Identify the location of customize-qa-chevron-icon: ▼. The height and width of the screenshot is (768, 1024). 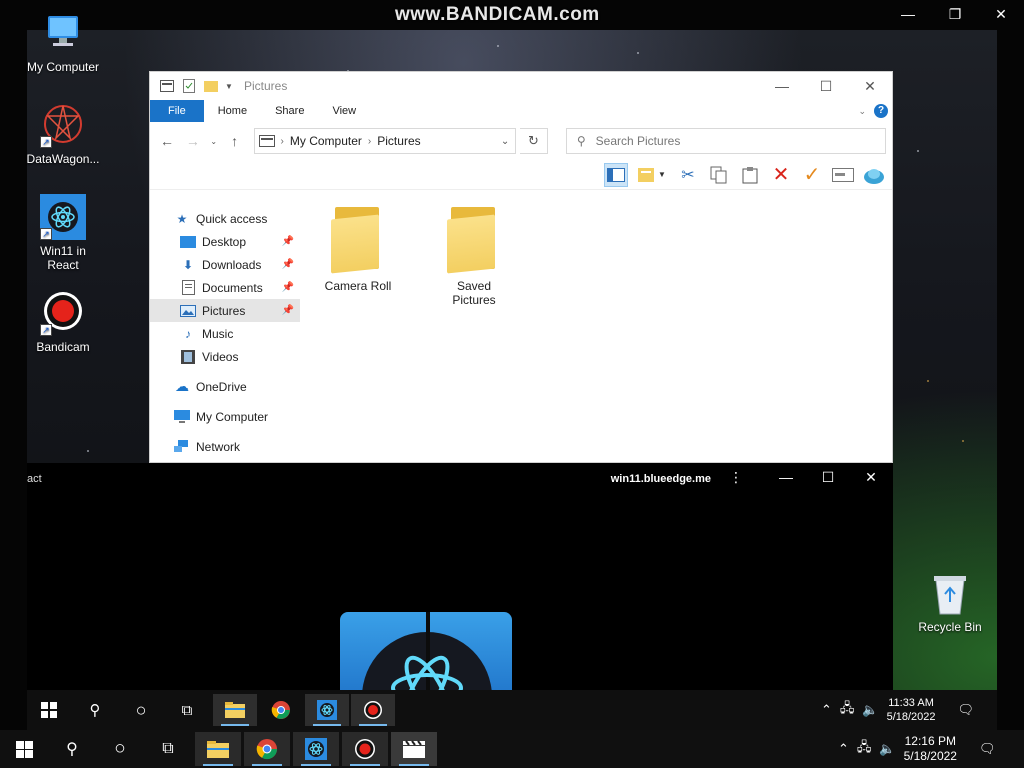
(229, 86).